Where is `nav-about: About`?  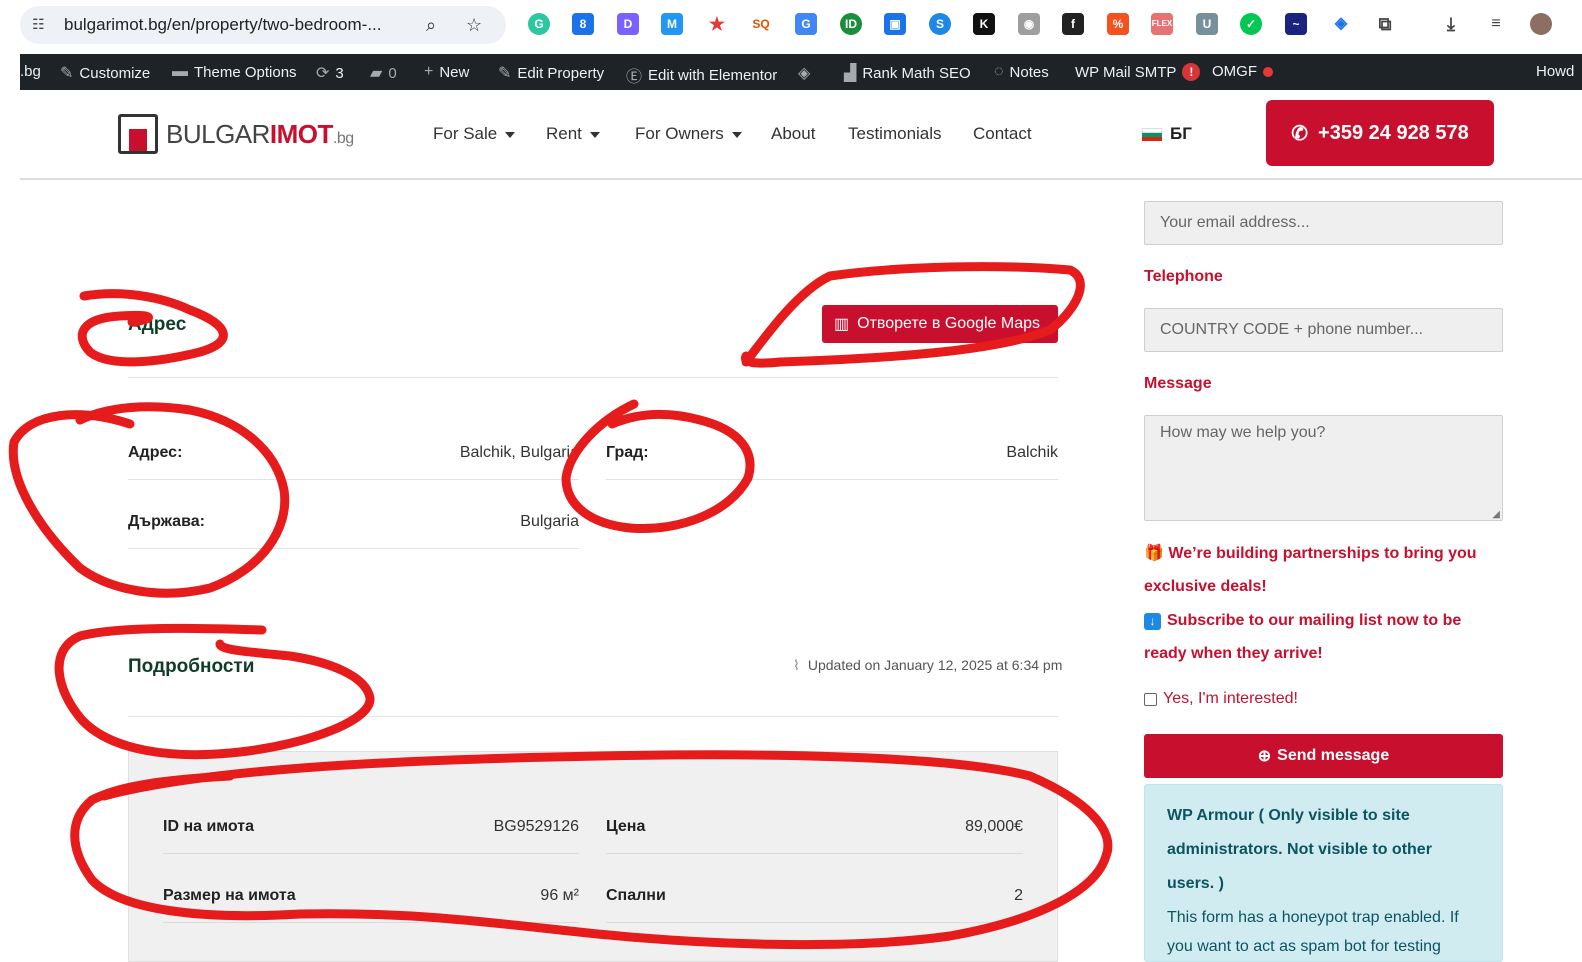
nav-about: About is located at coordinates (793, 134).